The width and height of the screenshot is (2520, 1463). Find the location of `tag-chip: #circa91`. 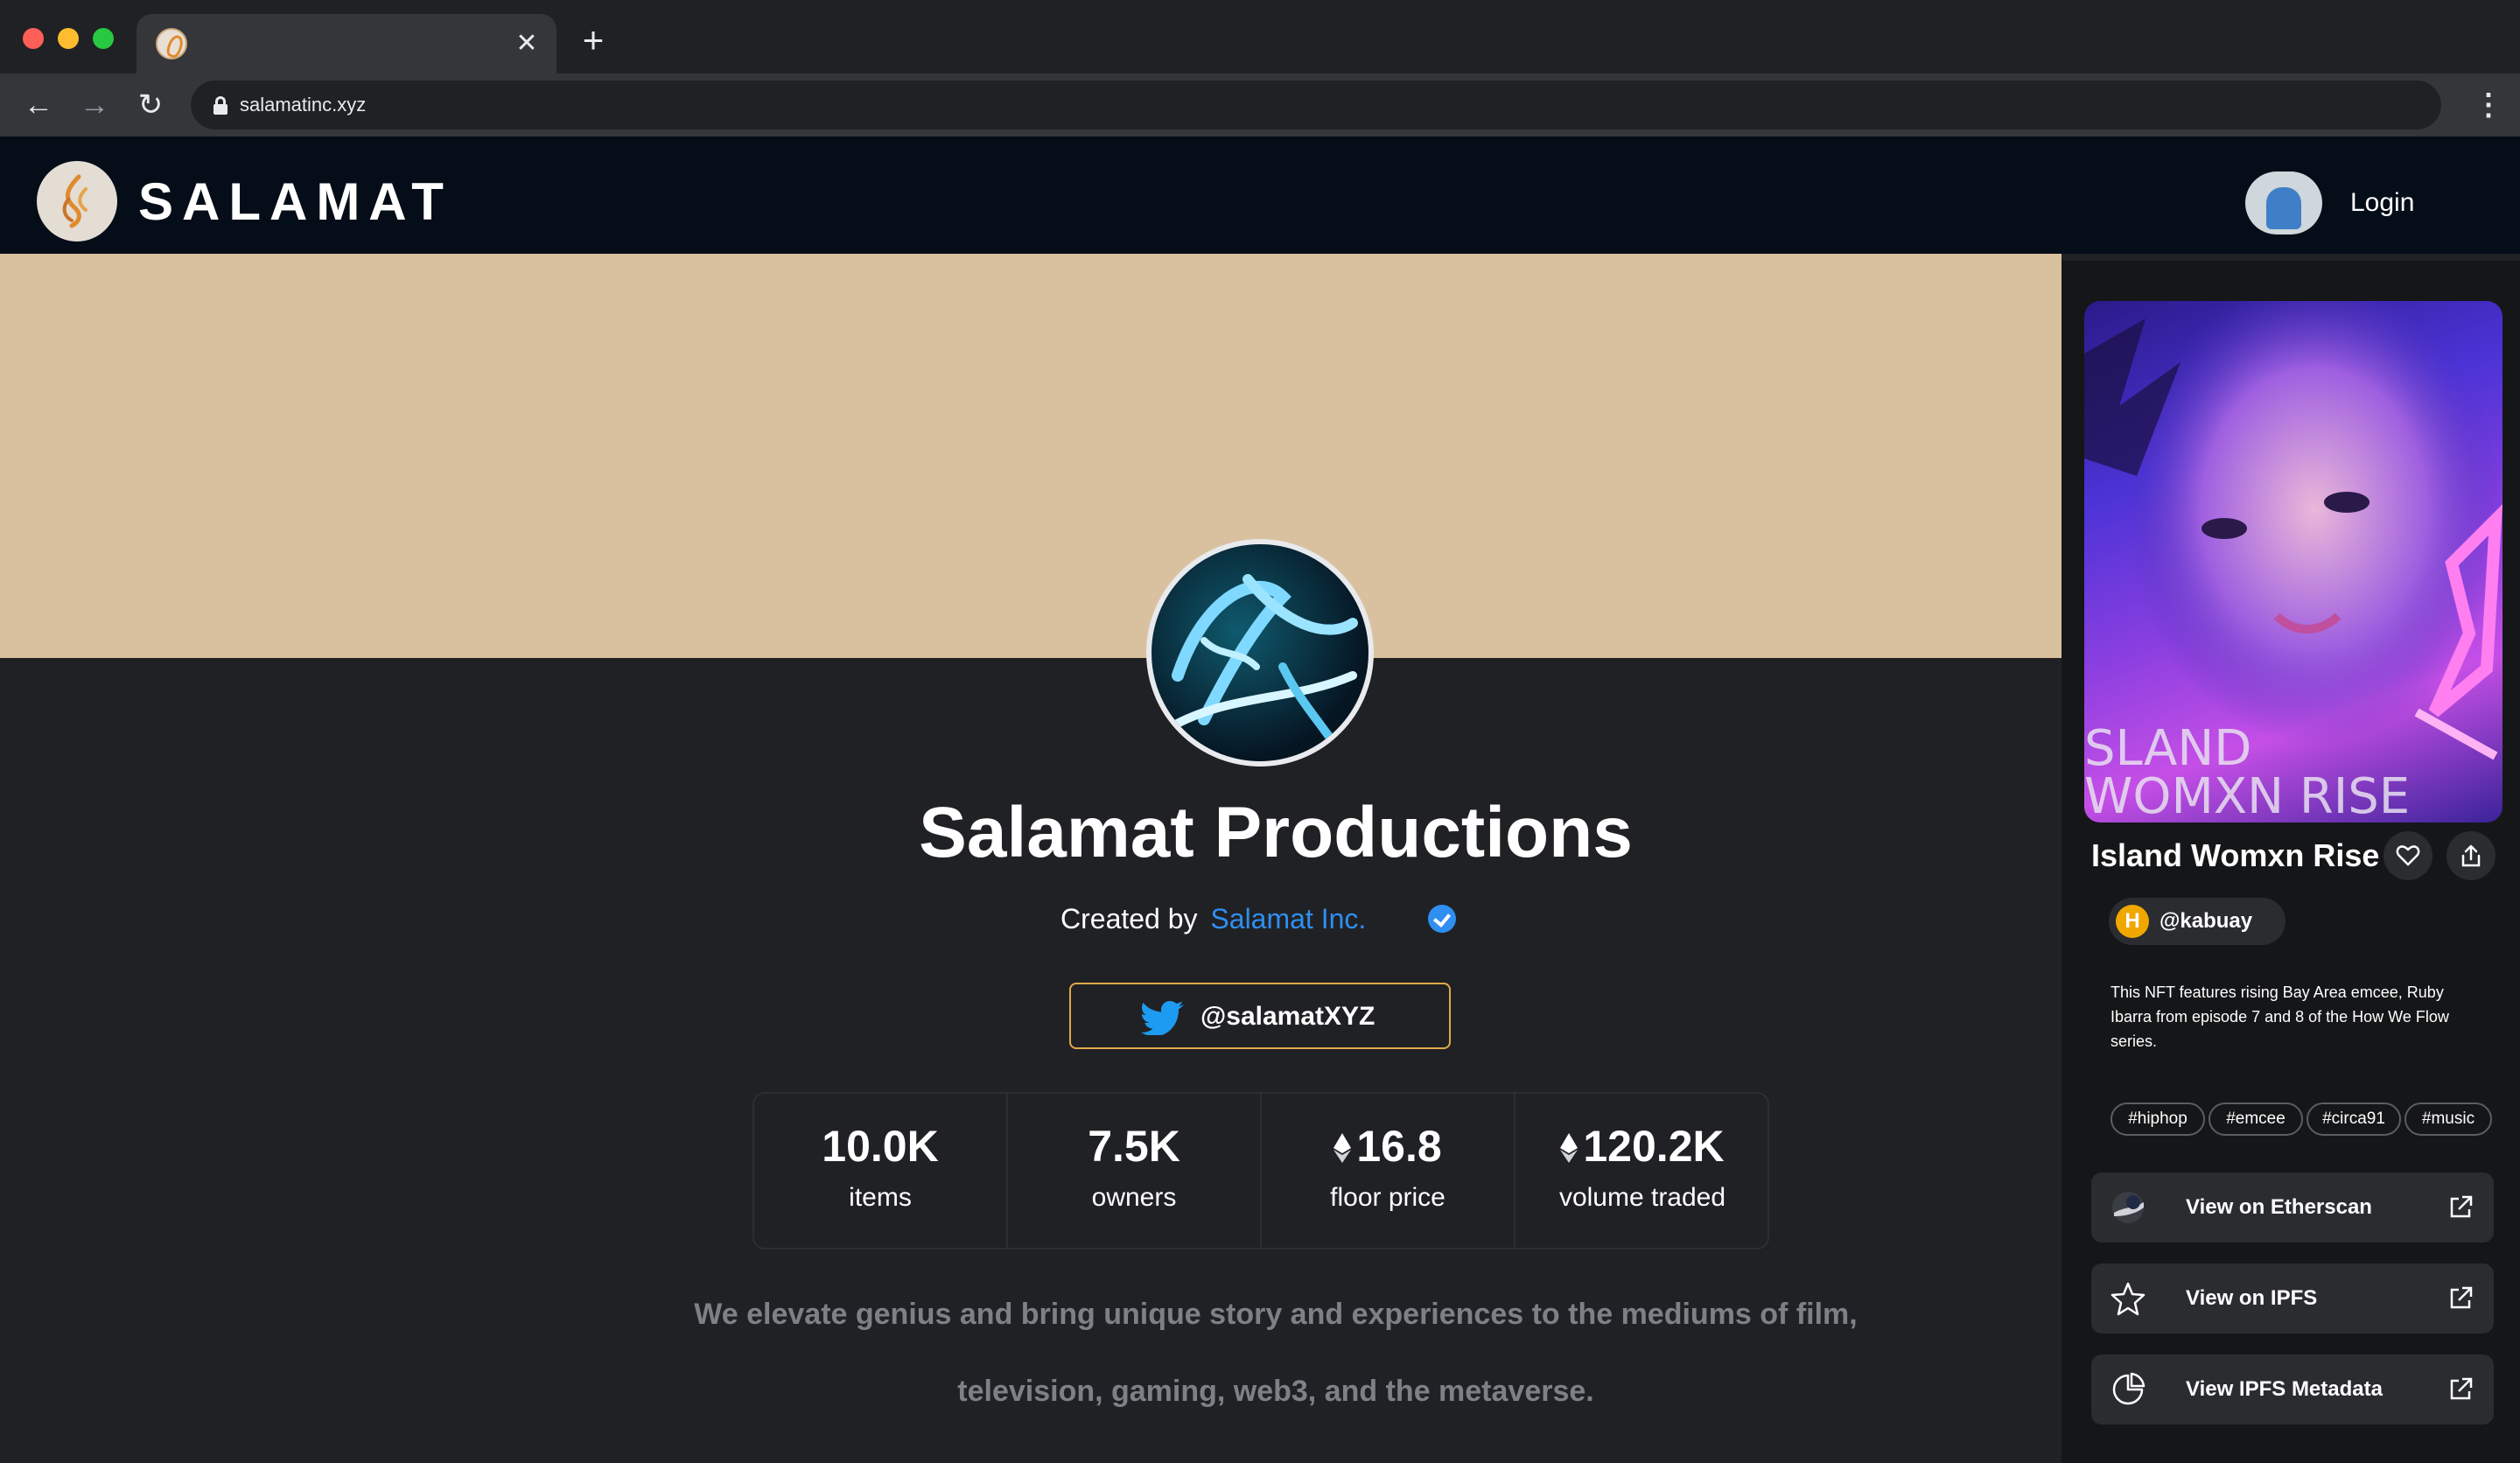

tag-chip: #circa91 is located at coordinates (2353, 1119).